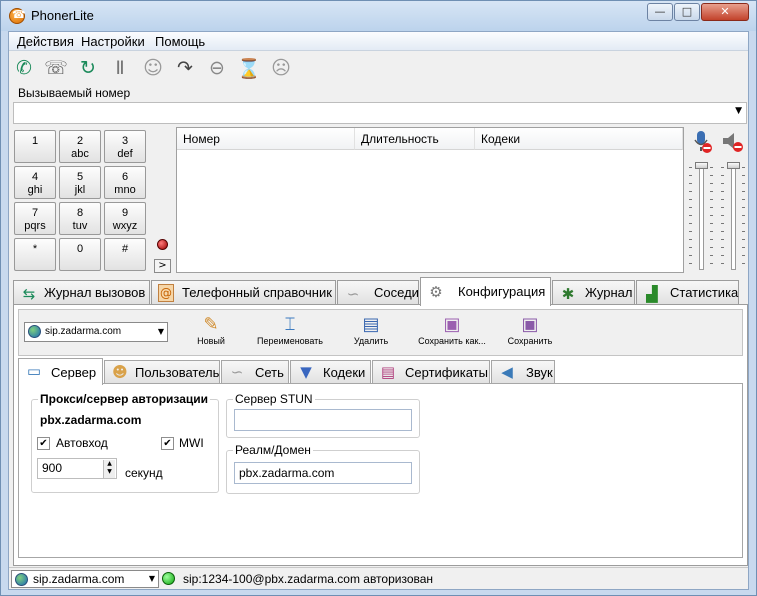  Describe the element at coordinates (415, 139) in the screenshot. I see `column-header-duration: Длительность` at that location.